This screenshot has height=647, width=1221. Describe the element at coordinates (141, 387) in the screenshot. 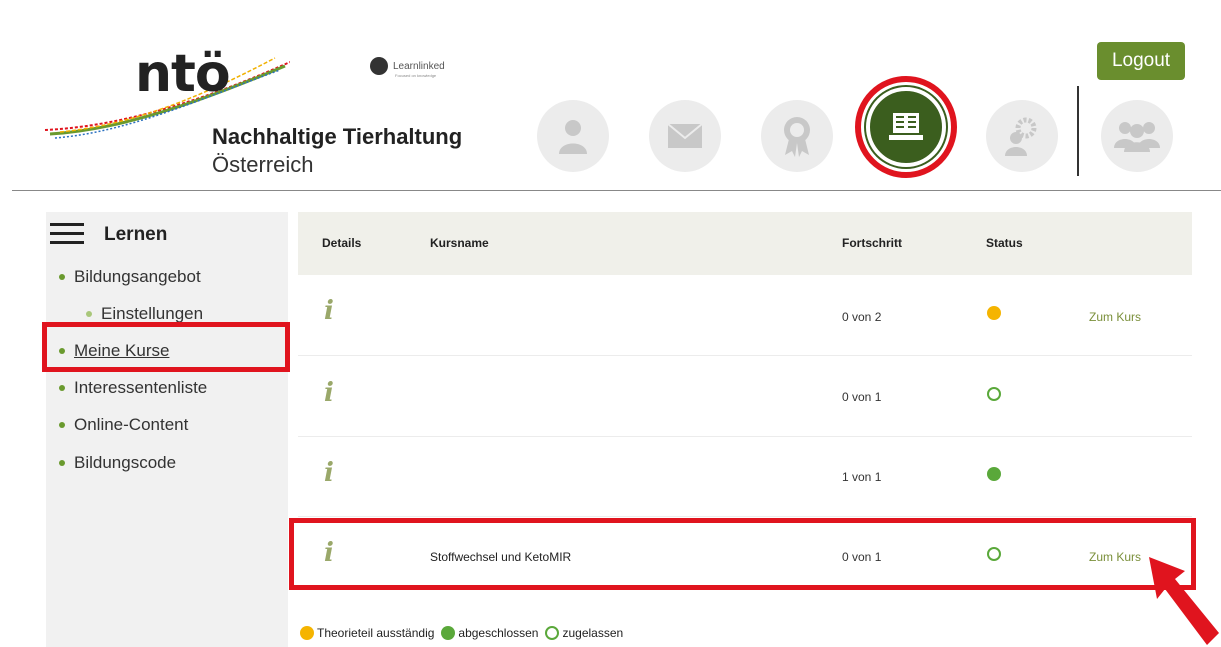

I see `sidebar-item-label: Interessentenliste` at that location.